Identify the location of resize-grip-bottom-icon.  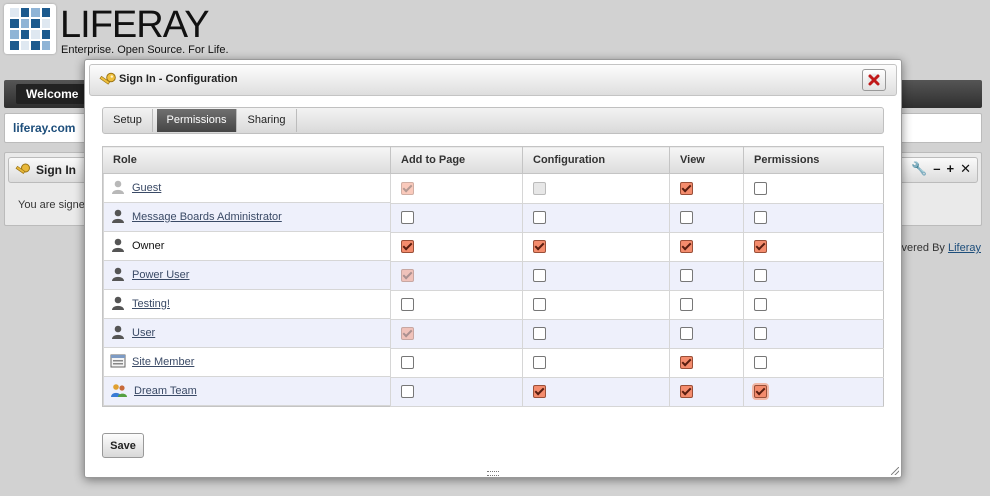
(493, 473).